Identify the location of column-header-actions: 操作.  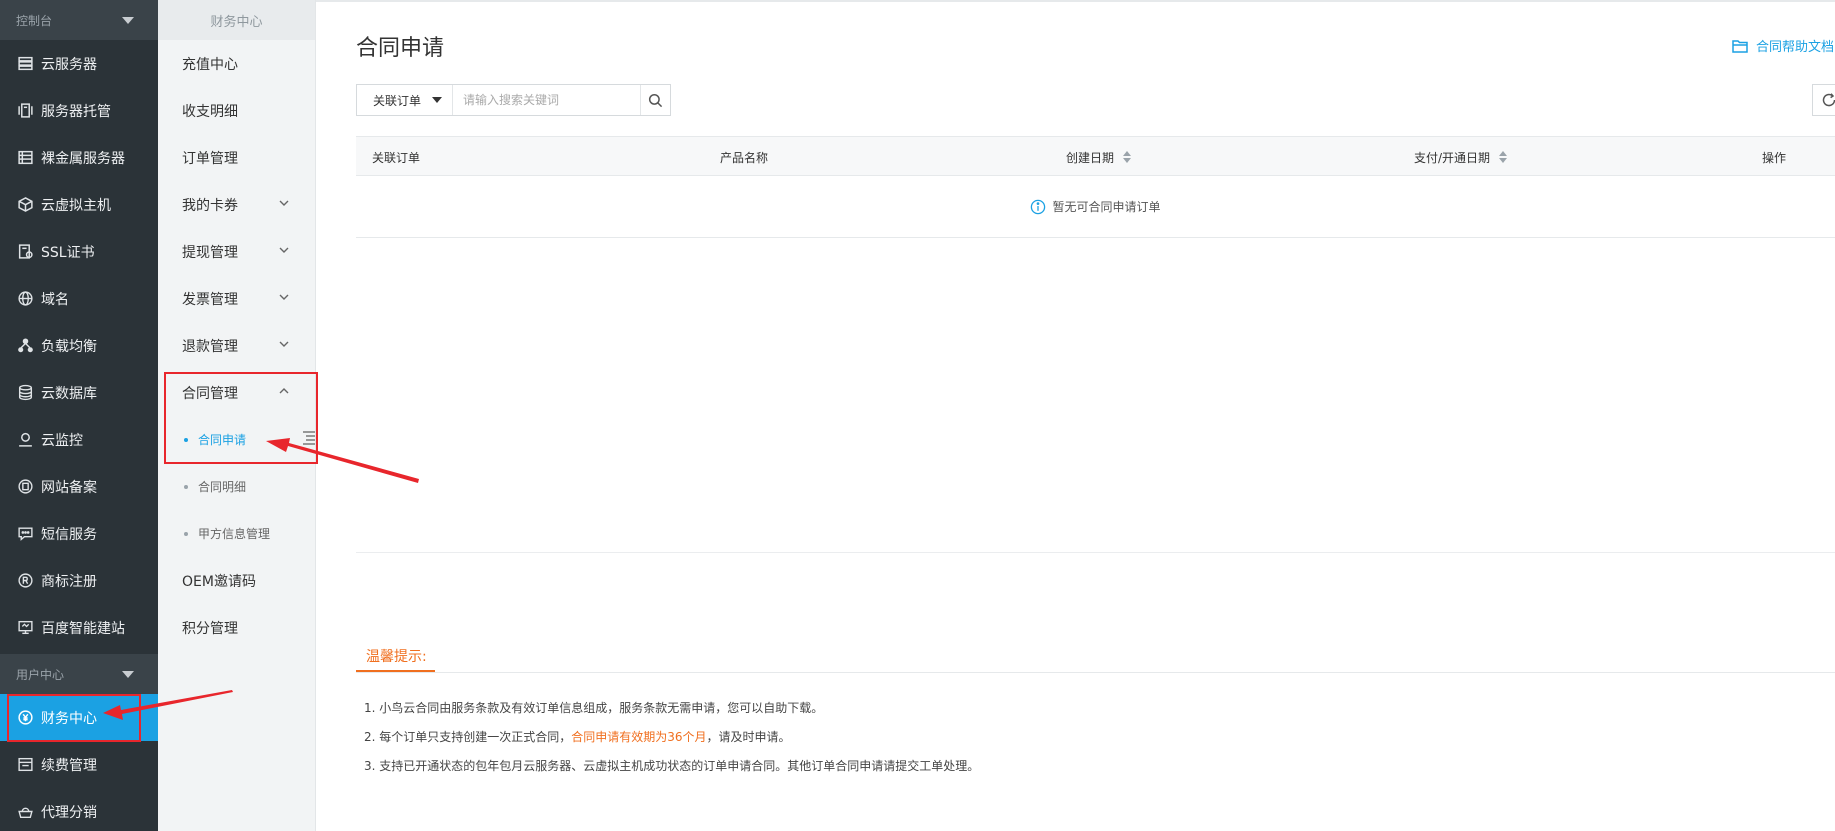
(1774, 157).